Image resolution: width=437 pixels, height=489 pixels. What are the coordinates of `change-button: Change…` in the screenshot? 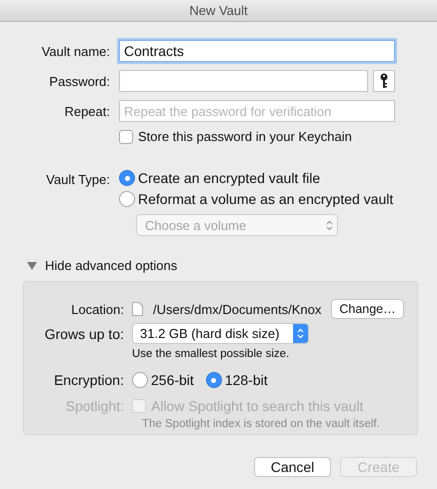 It's located at (367, 309).